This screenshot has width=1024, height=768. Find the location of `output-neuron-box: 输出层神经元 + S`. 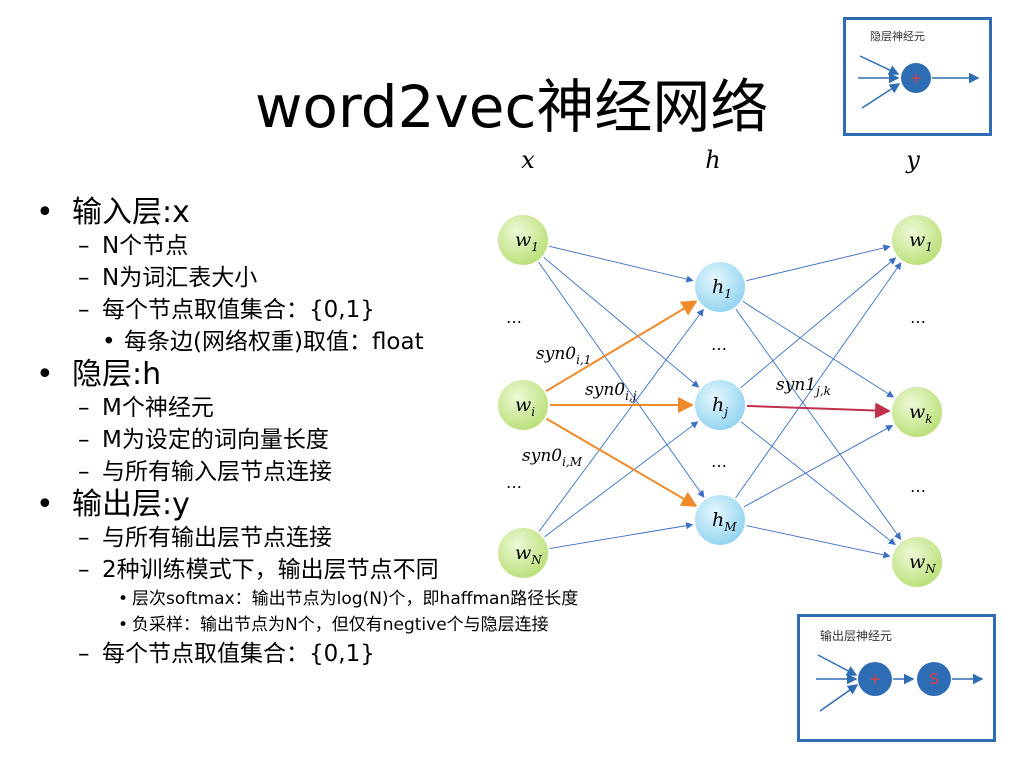

output-neuron-box: 输出层神经元 + S is located at coordinates (896, 678).